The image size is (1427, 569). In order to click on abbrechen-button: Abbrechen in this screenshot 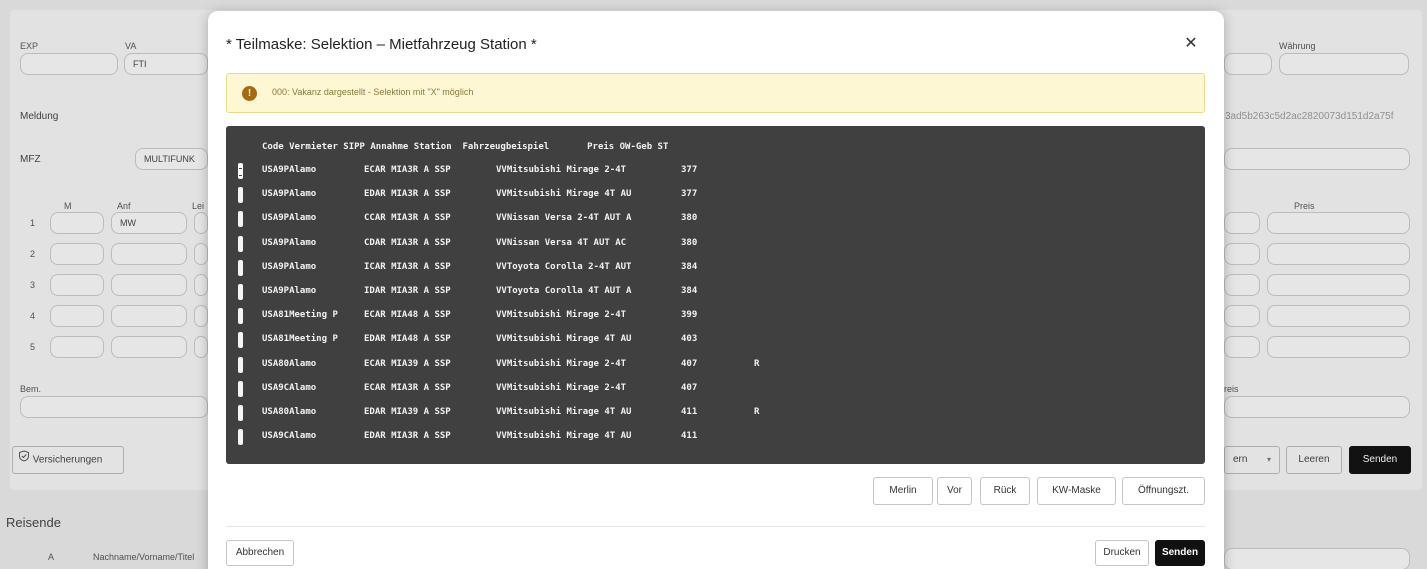, I will do `click(260, 553)`.